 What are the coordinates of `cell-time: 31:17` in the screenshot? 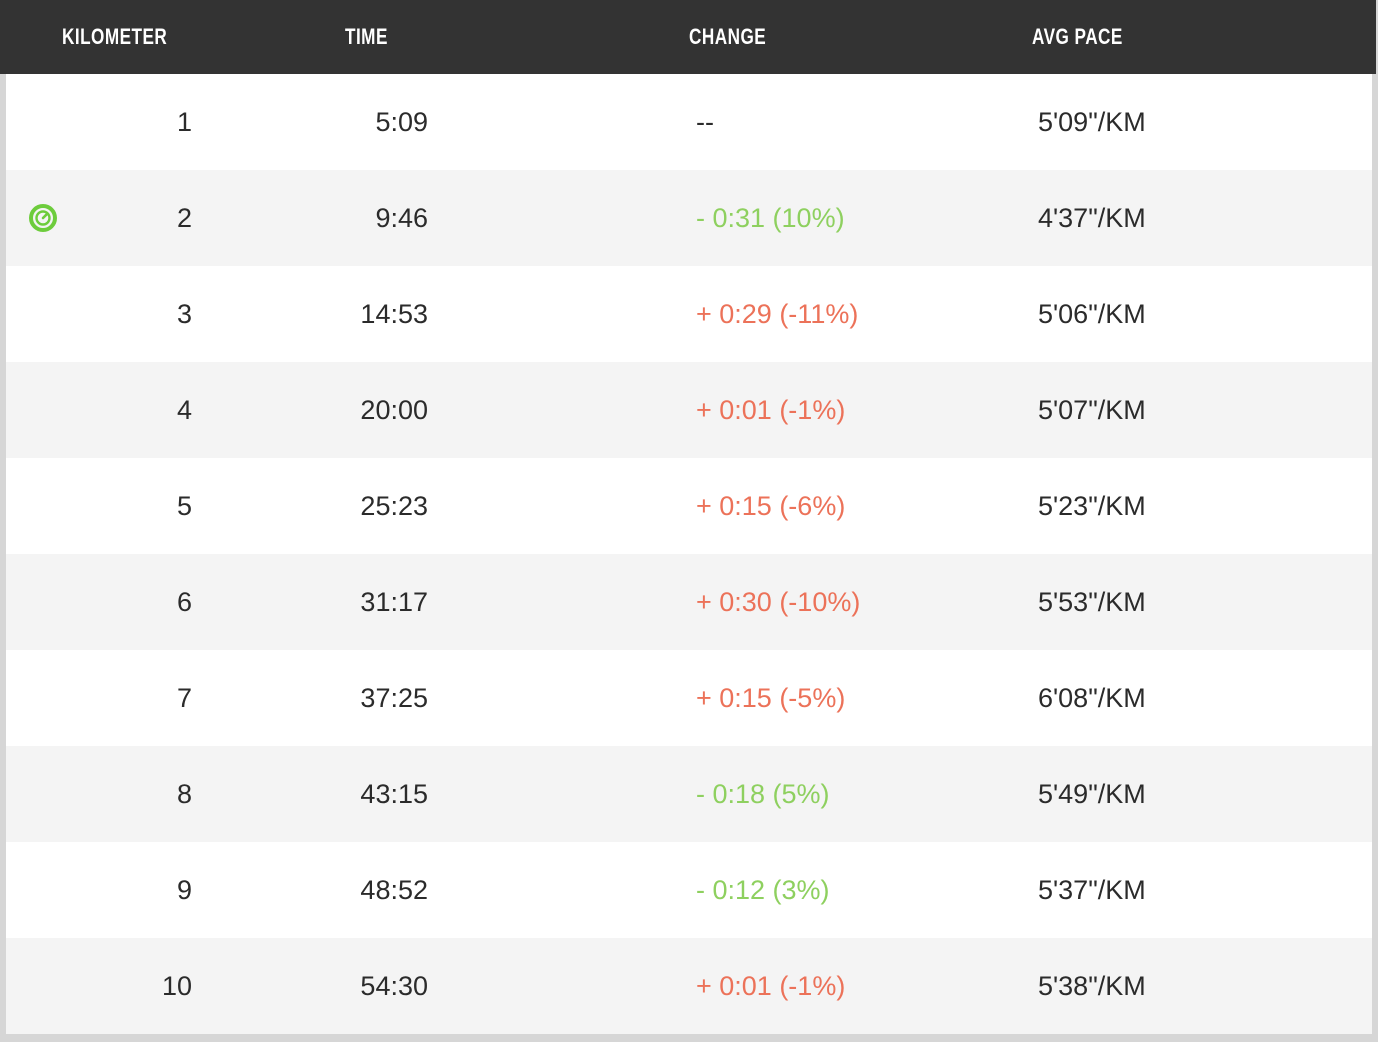 It's located at (394, 602).